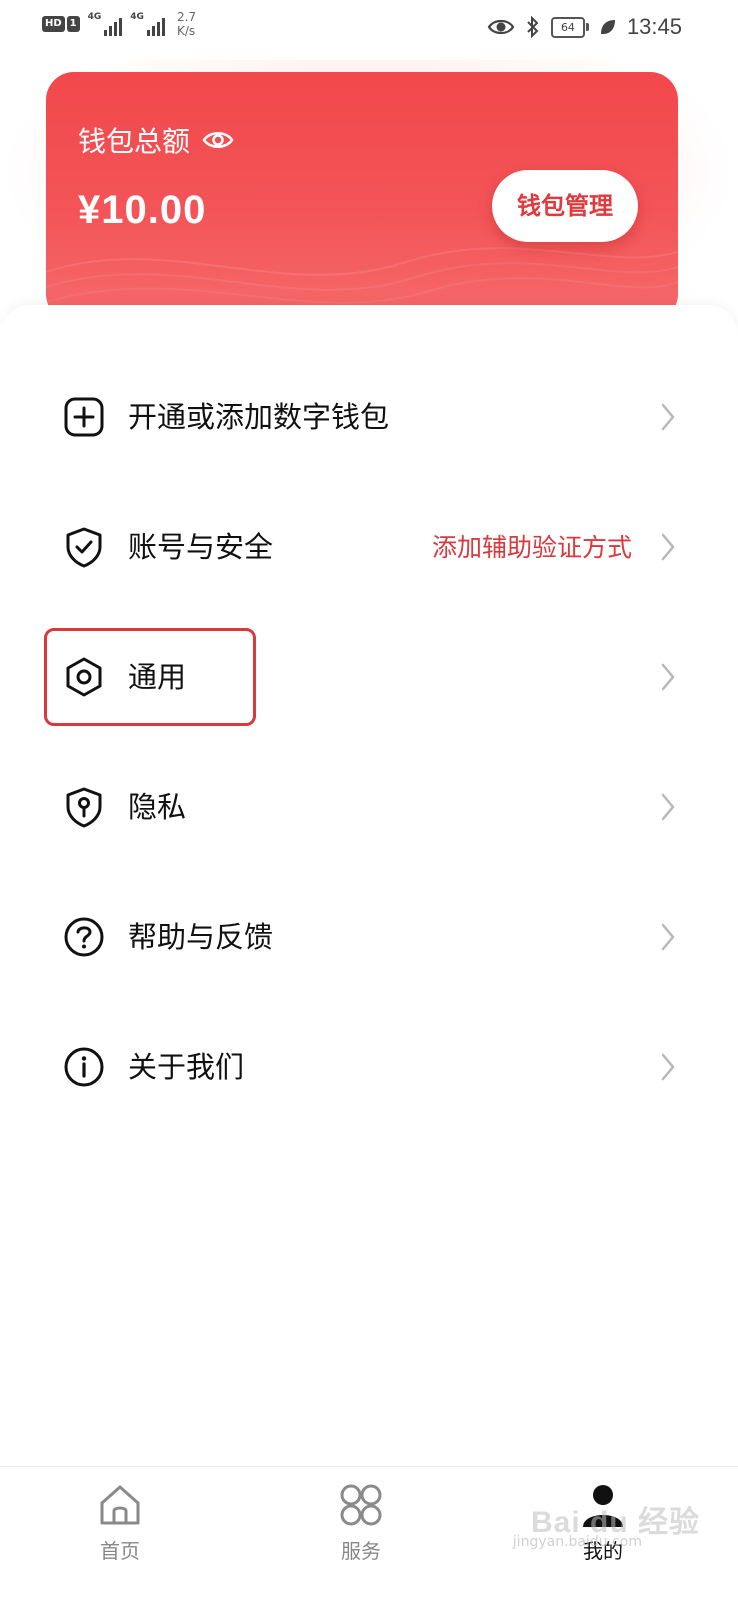 The height and width of the screenshot is (1601, 738). I want to click on nav-label-services: 服务, so click(361, 1551).